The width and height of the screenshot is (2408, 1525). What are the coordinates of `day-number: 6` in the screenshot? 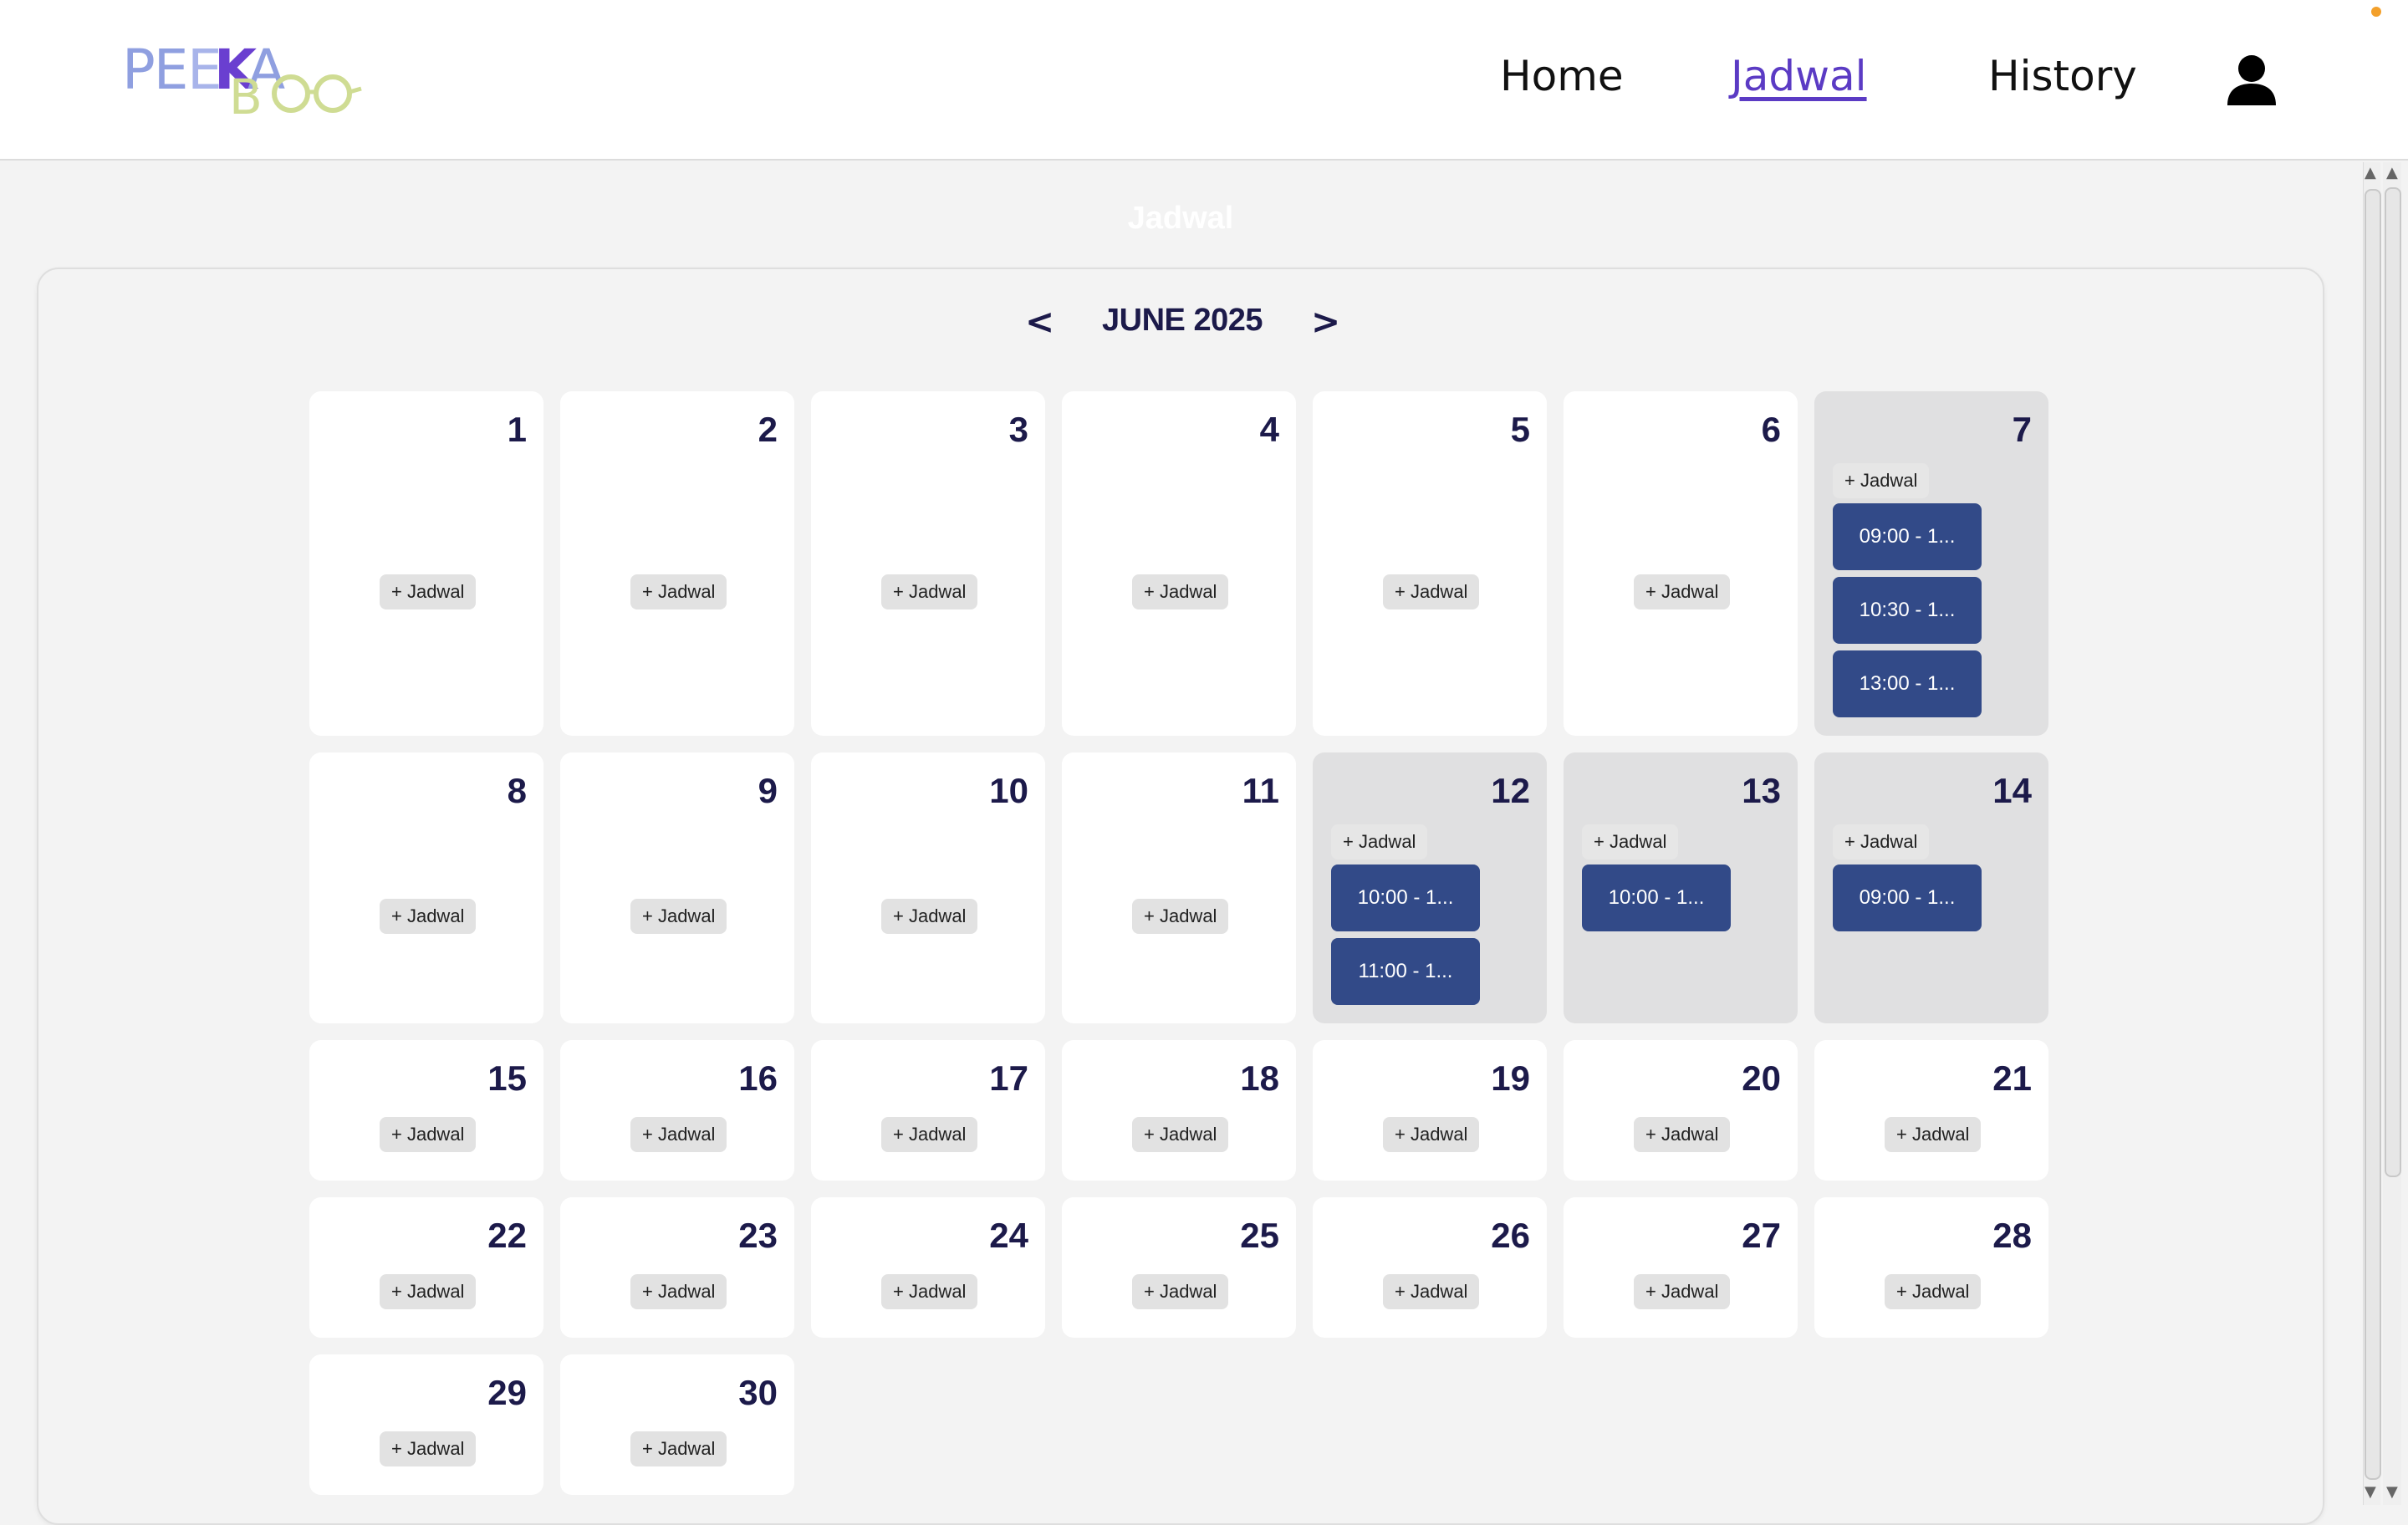 It's located at (1771, 429).